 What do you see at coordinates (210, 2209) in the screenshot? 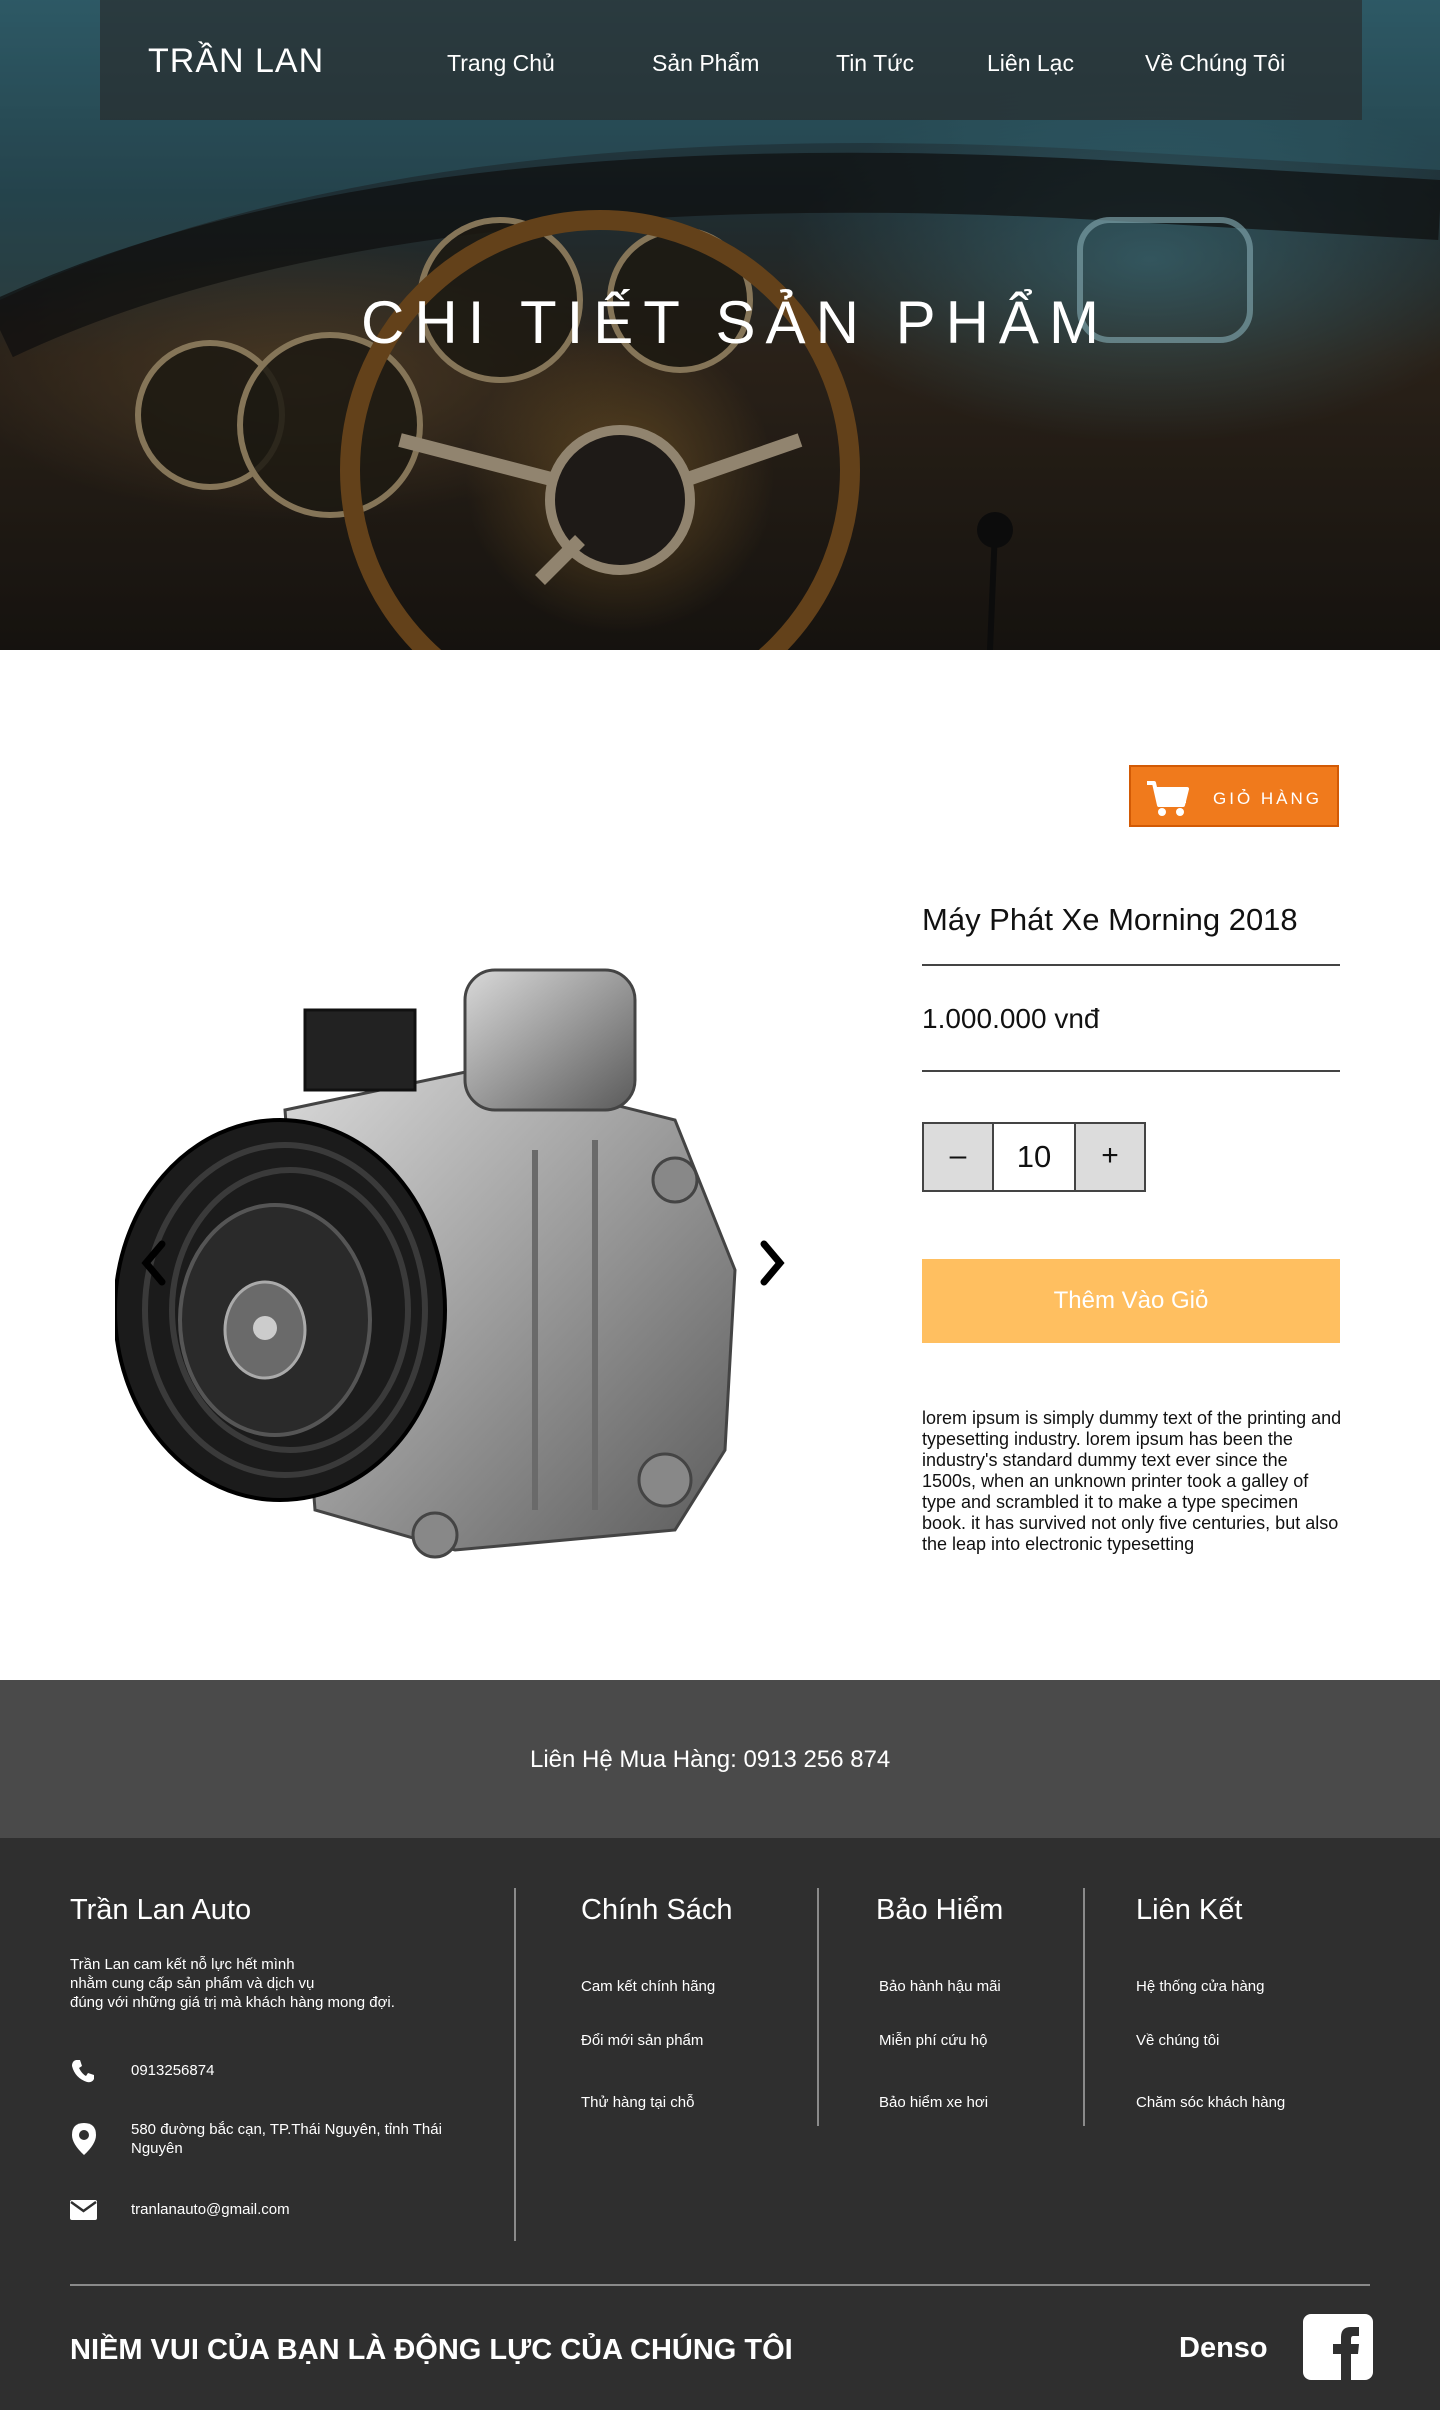
I see `footer-email: tranlanauto@gmail.com` at bounding box center [210, 2209].